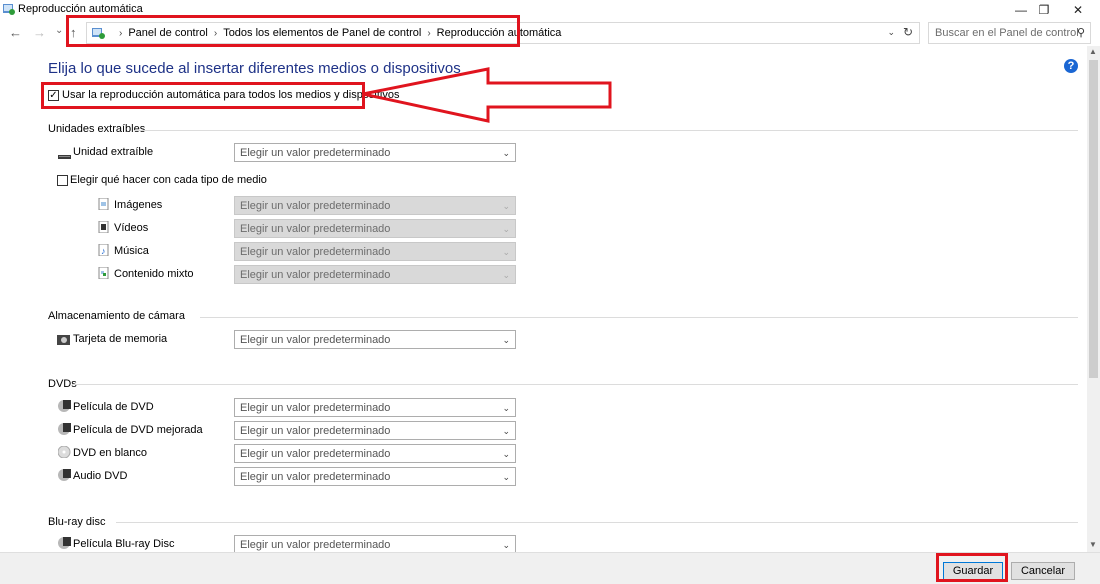 The height and width of the screenshot is (584, 1100). I want to click on blank-dvd-label: DVD en blanco, so click(110, 453).